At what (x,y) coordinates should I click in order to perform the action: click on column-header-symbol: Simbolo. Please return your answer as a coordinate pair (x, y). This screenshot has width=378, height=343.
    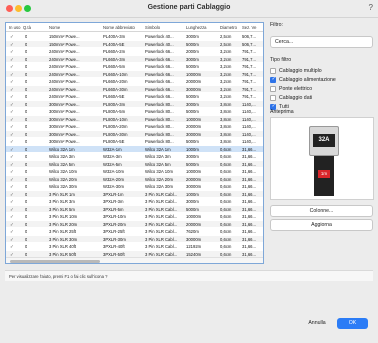
    Looking at the image, I should click on (152, 27).